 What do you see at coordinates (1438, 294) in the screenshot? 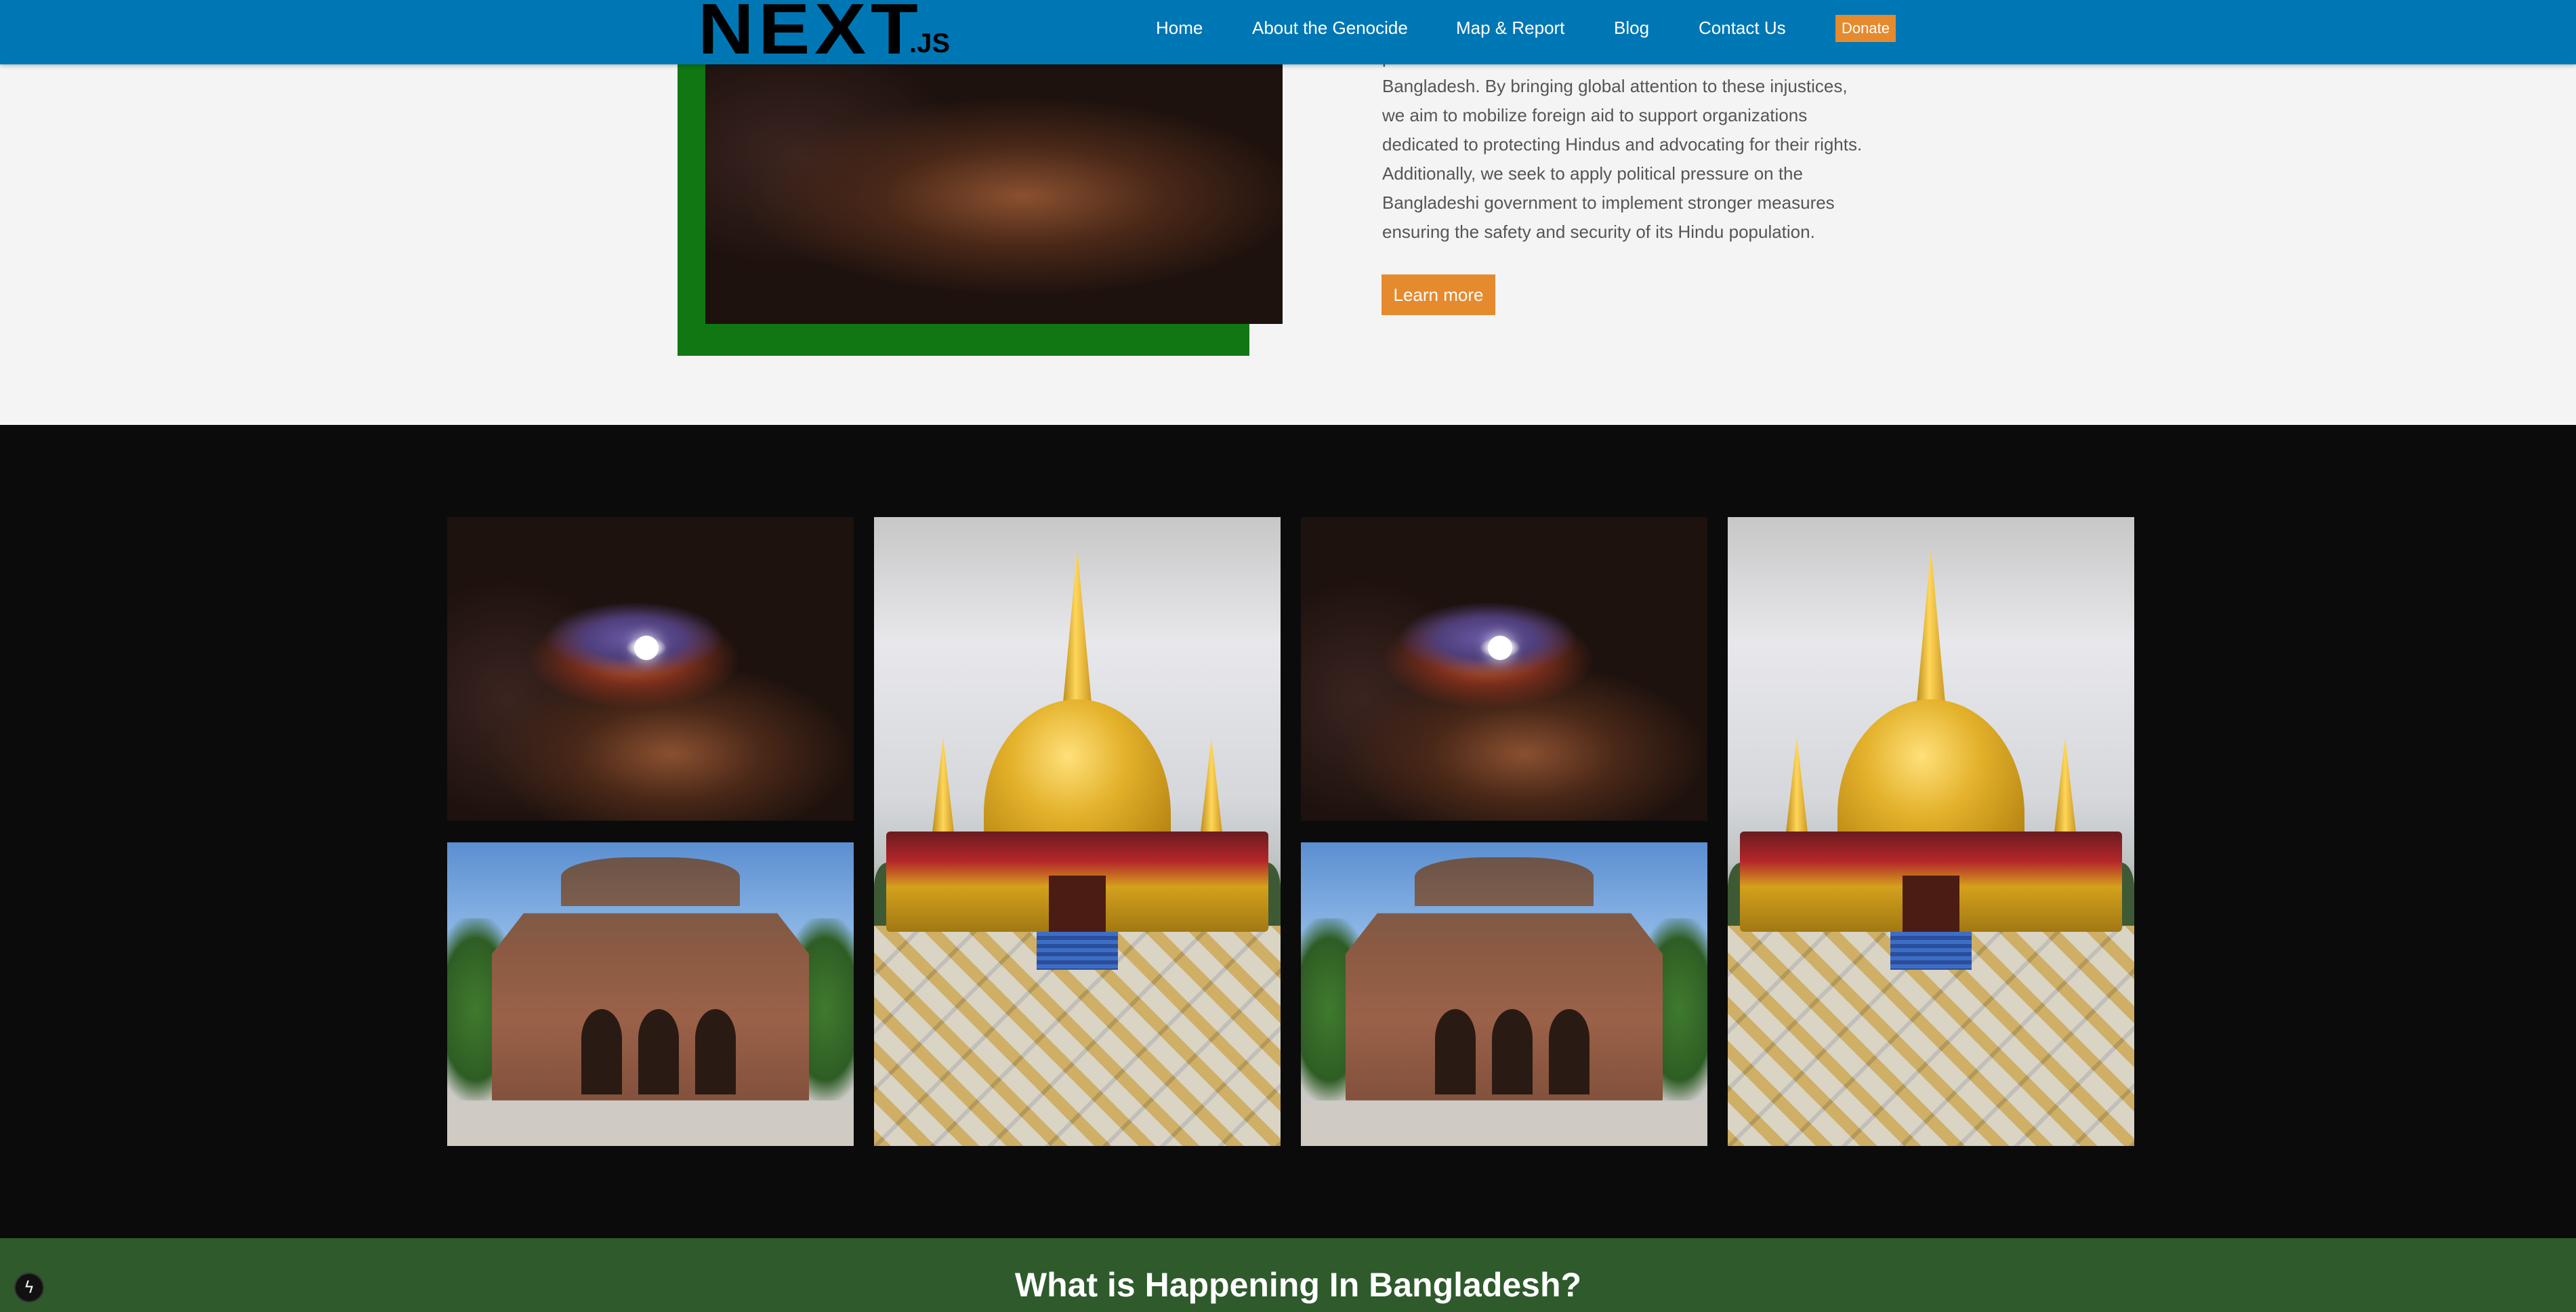
I see `learn-more-button: Learn more` at bounding box center [1438, 294].